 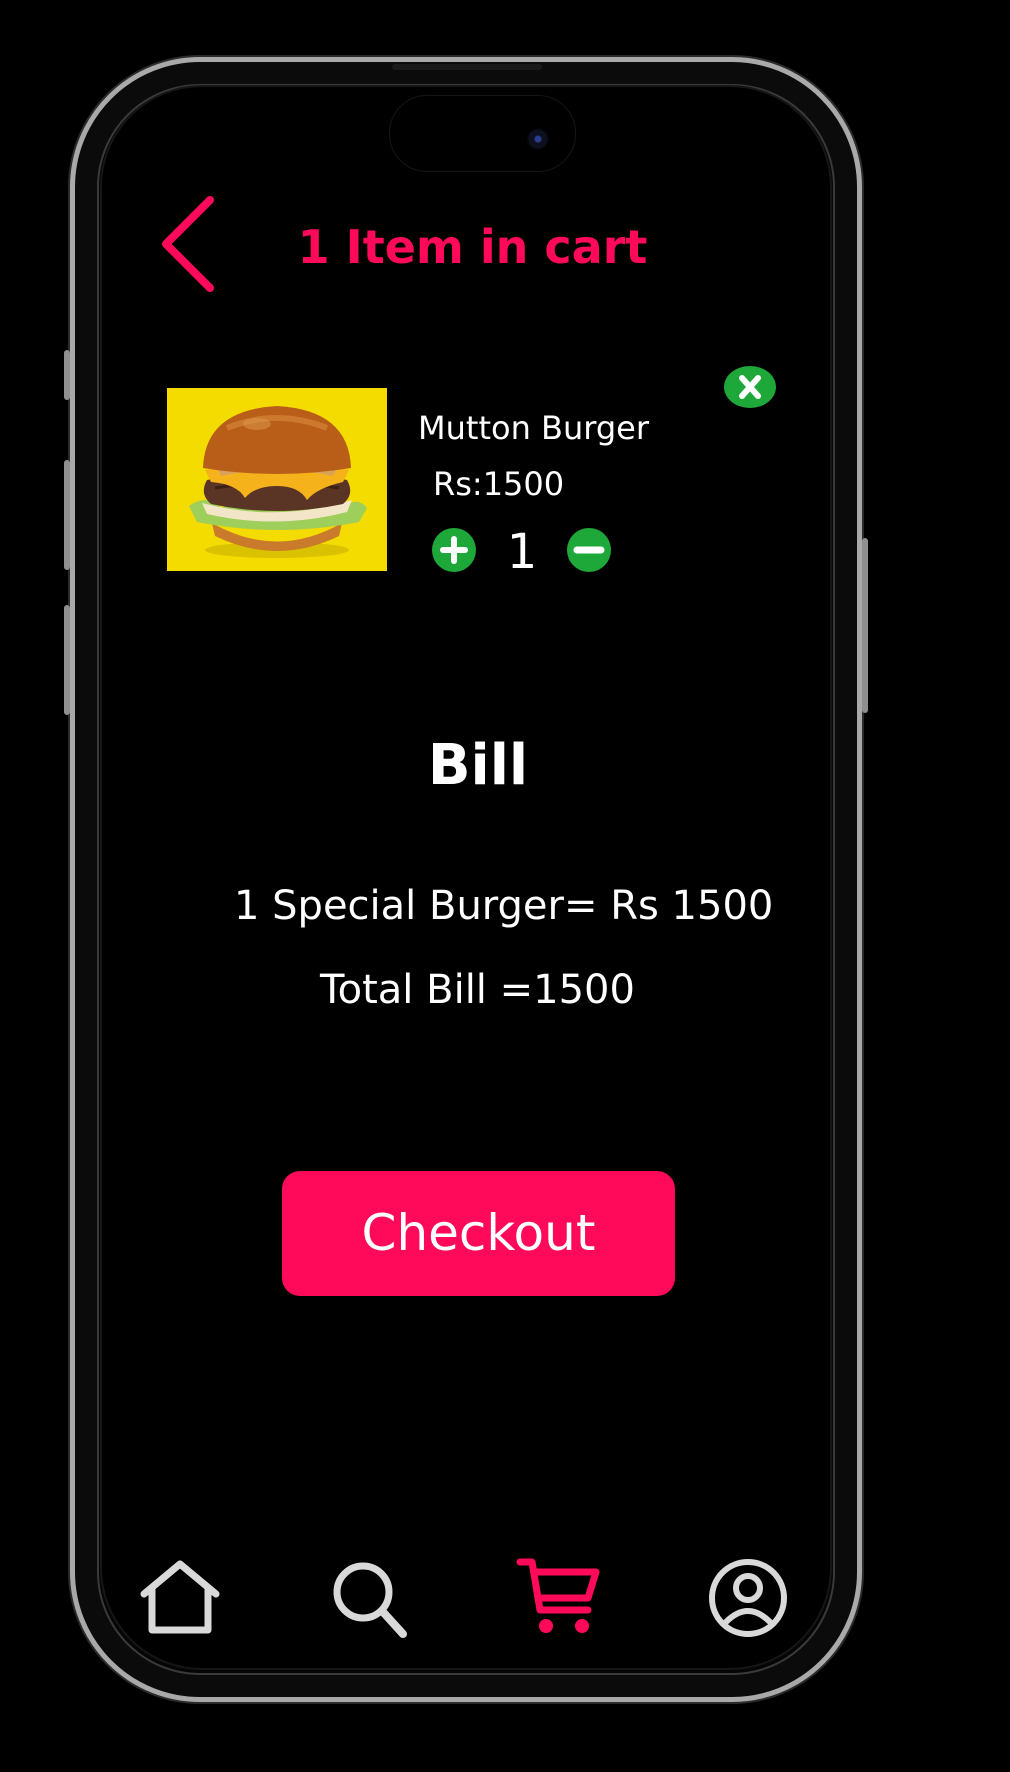 What do you see at coordinates (67, 515) in the screenshot?
I see `phone-volume-up-button` at bounding box center [67, 515].